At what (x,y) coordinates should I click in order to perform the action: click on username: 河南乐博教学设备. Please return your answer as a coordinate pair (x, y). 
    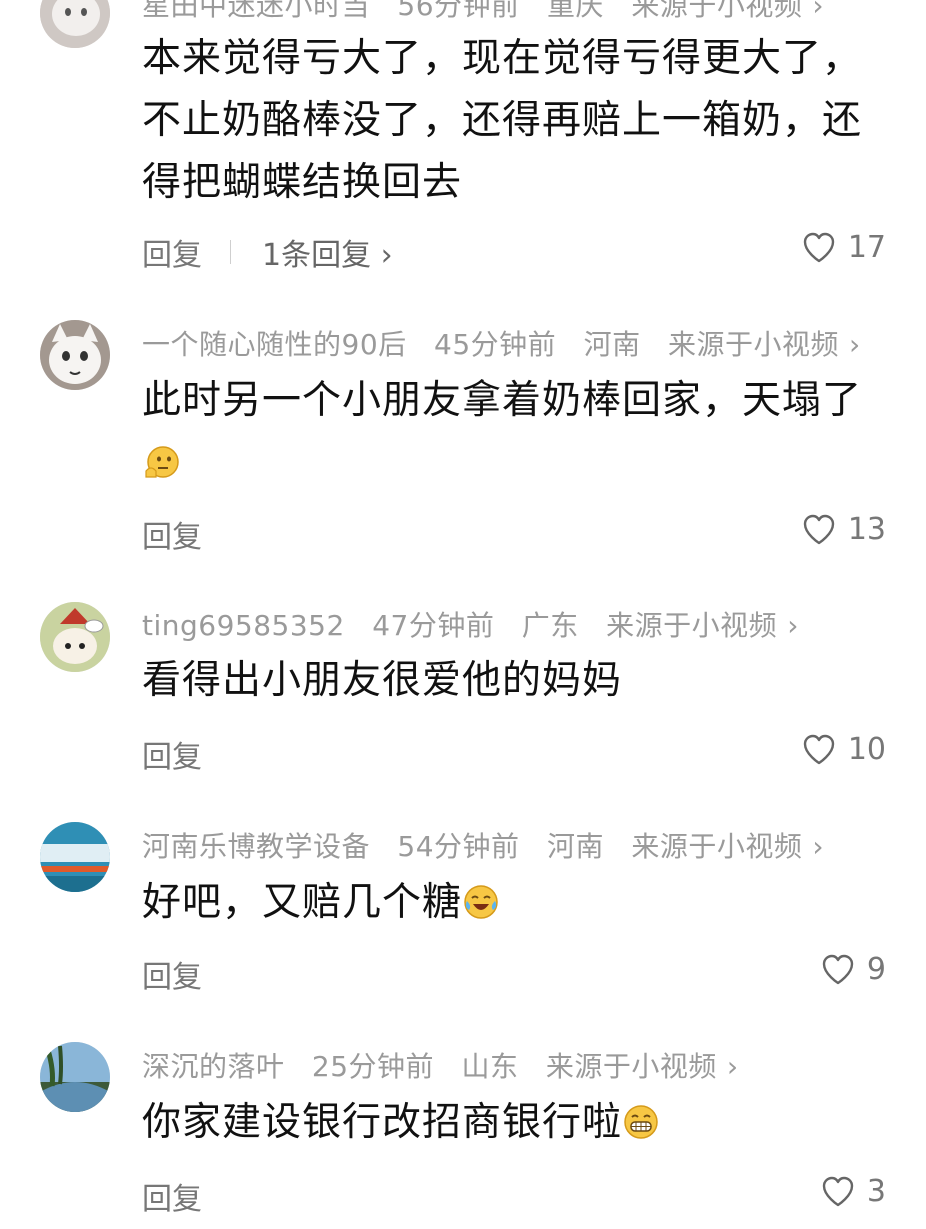
    Looking at the image, I should click on (256, 846).